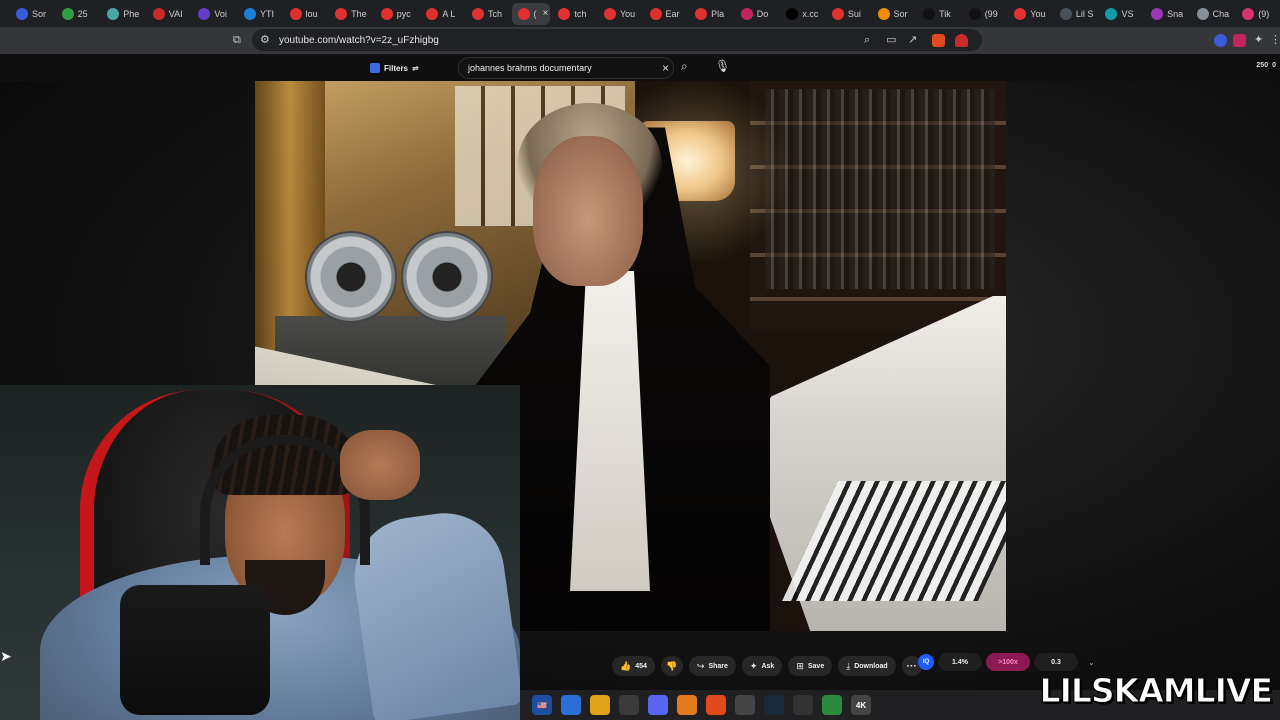 This screenshot has height=720, width=1280. I want to click on save-button: ⊞ Save, so click(810, 666).